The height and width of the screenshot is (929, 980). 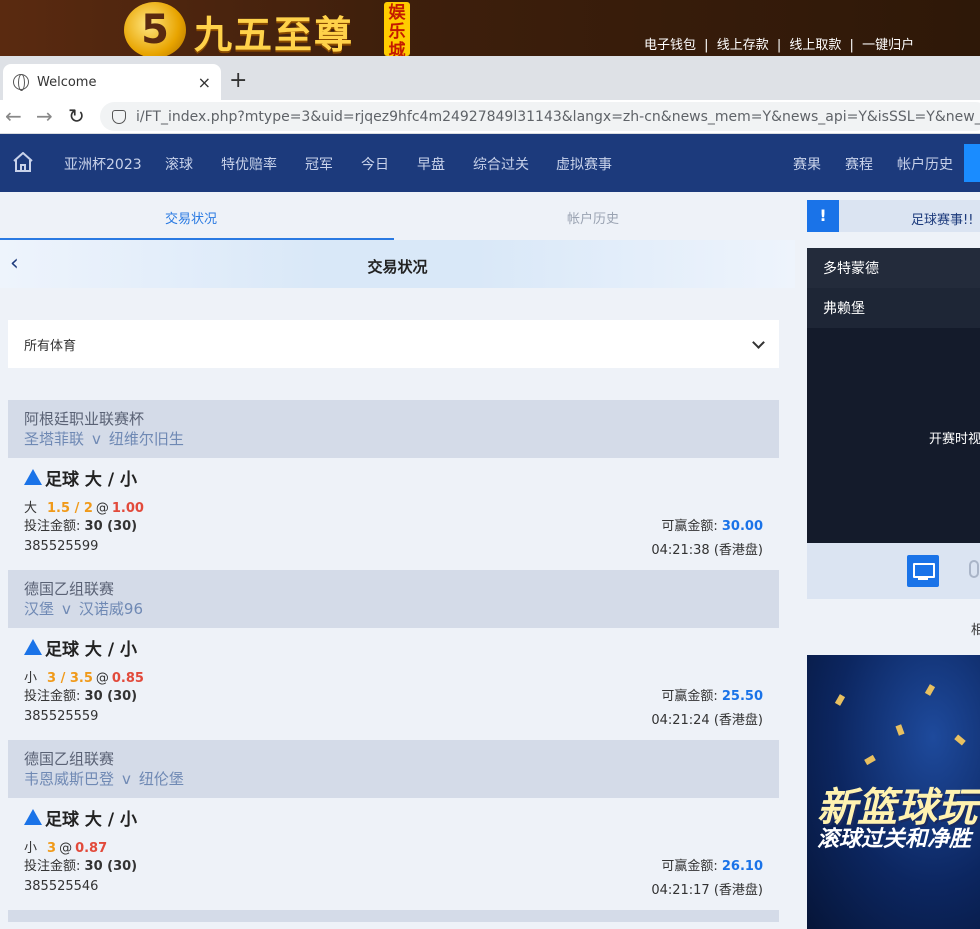 I want to click on bet-time: 04:21:38 (香港盘), so click(x=707, y=548).